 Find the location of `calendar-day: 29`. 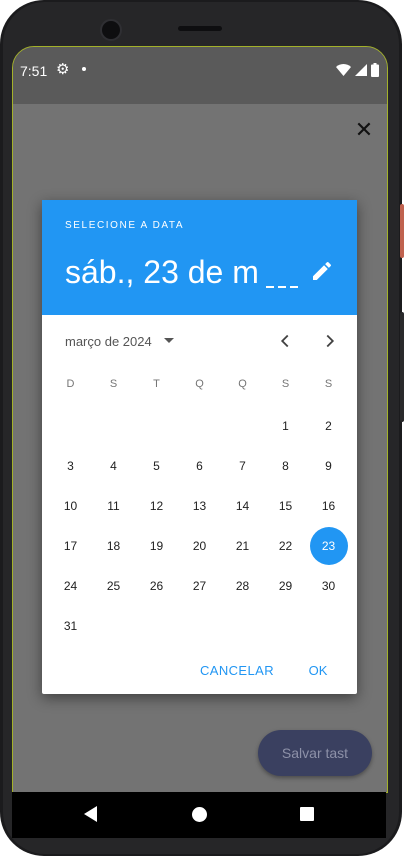

calendar-day: 29 is located at coordinates (285, 586).